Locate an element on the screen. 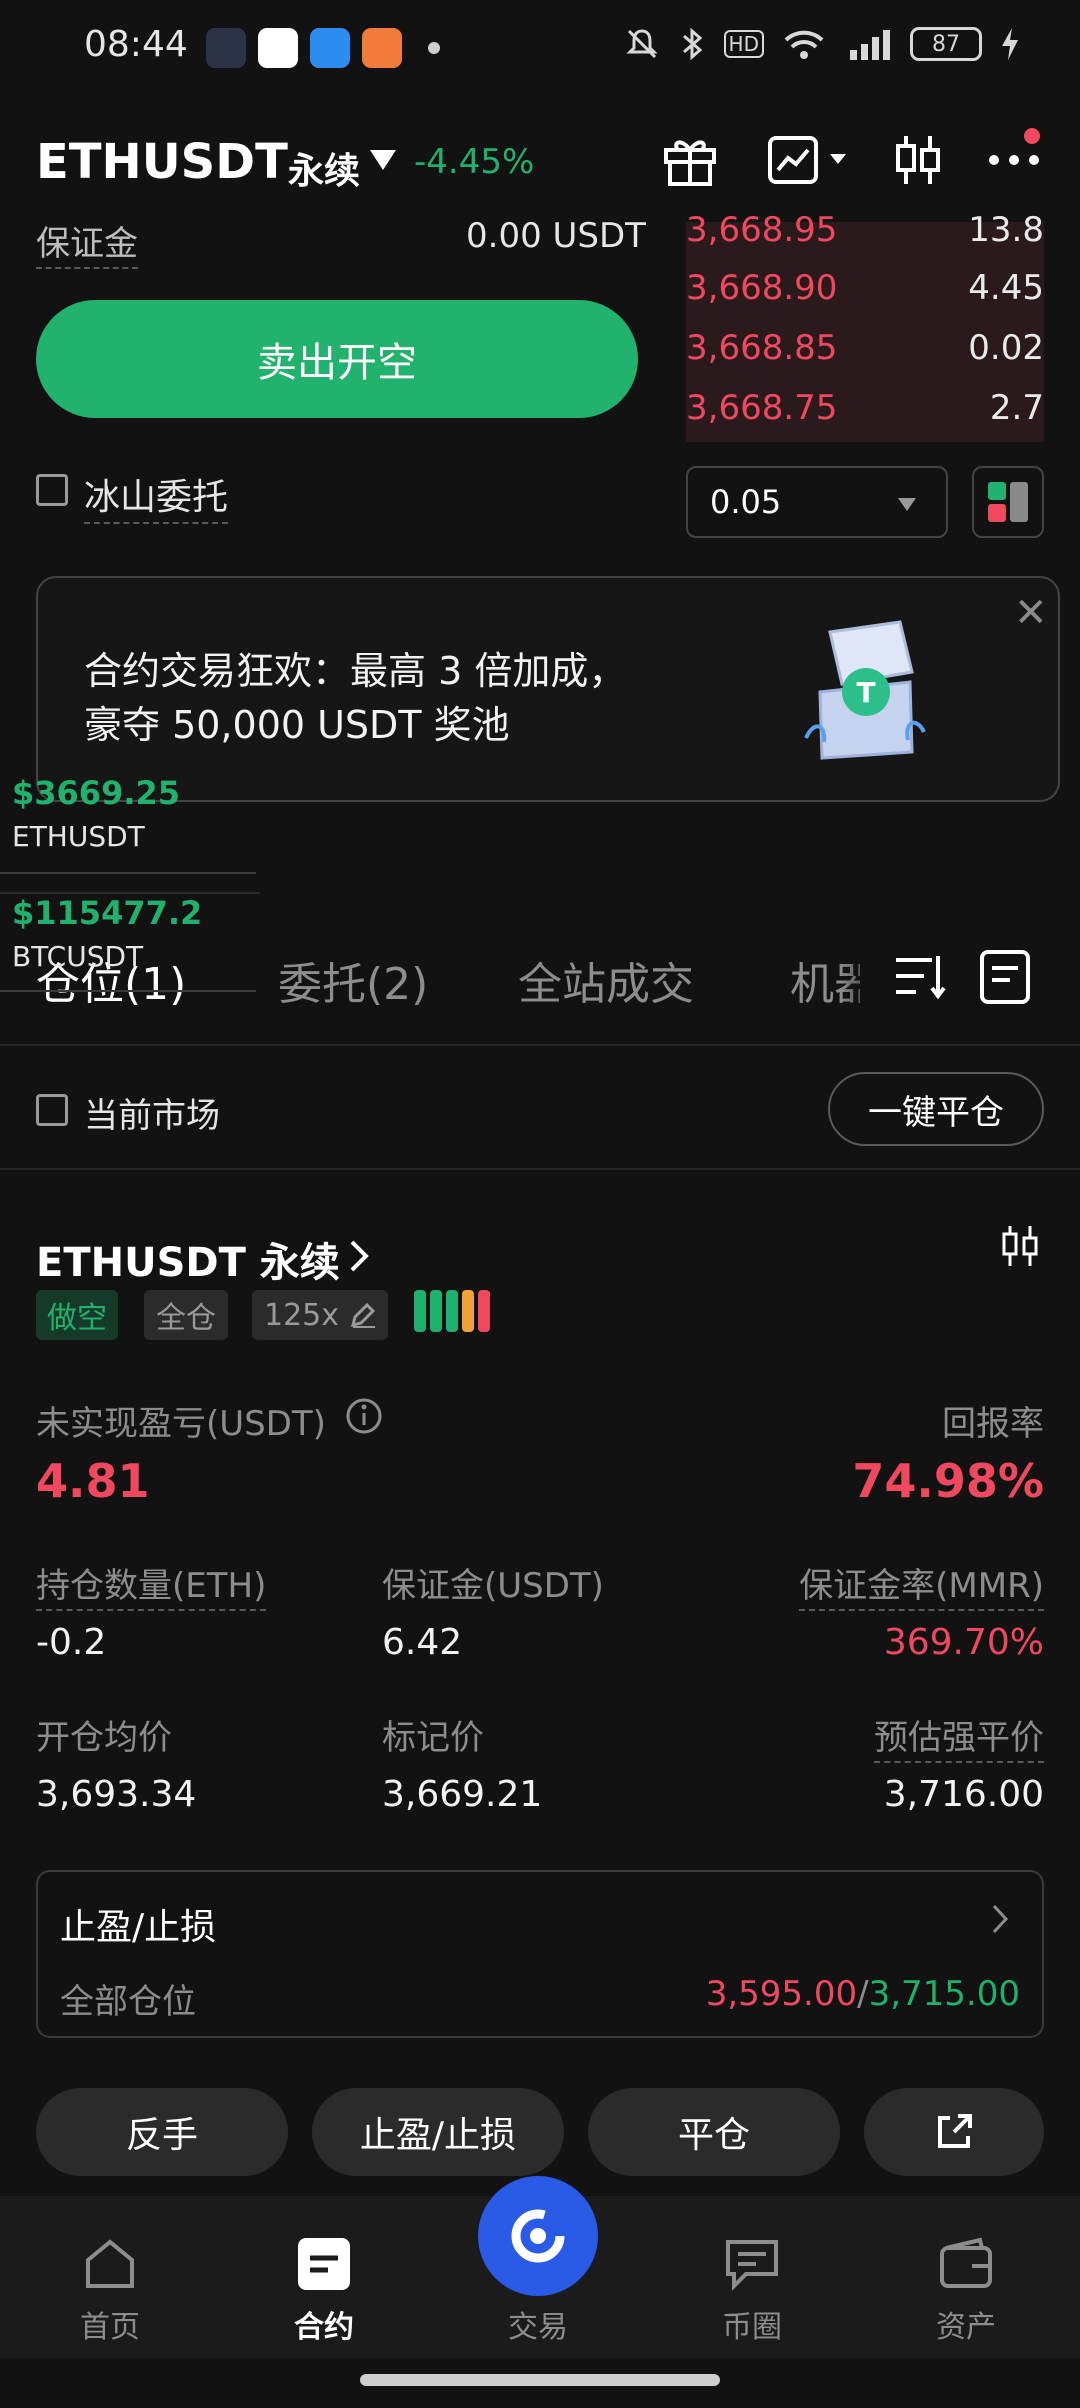 This screenshot has height=2408, width=1080. close-position-button: 平仓 is located at coordinates (714, 2132).